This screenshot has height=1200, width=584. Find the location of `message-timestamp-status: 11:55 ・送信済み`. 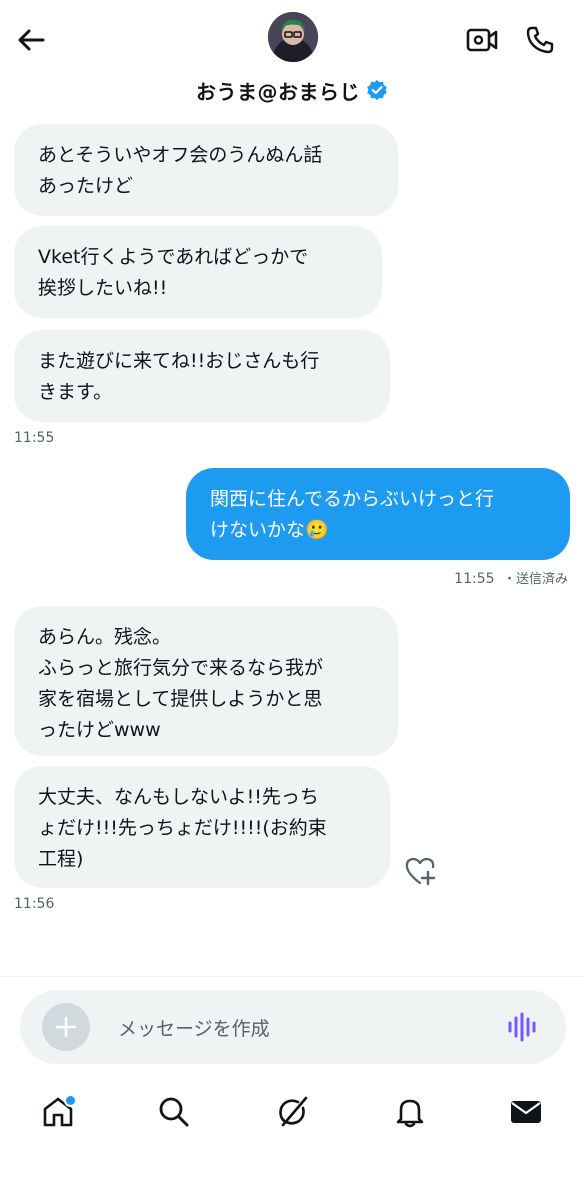

message-timestamp-status: 11:55 ・送信済み is located at coordinates (511, 577).